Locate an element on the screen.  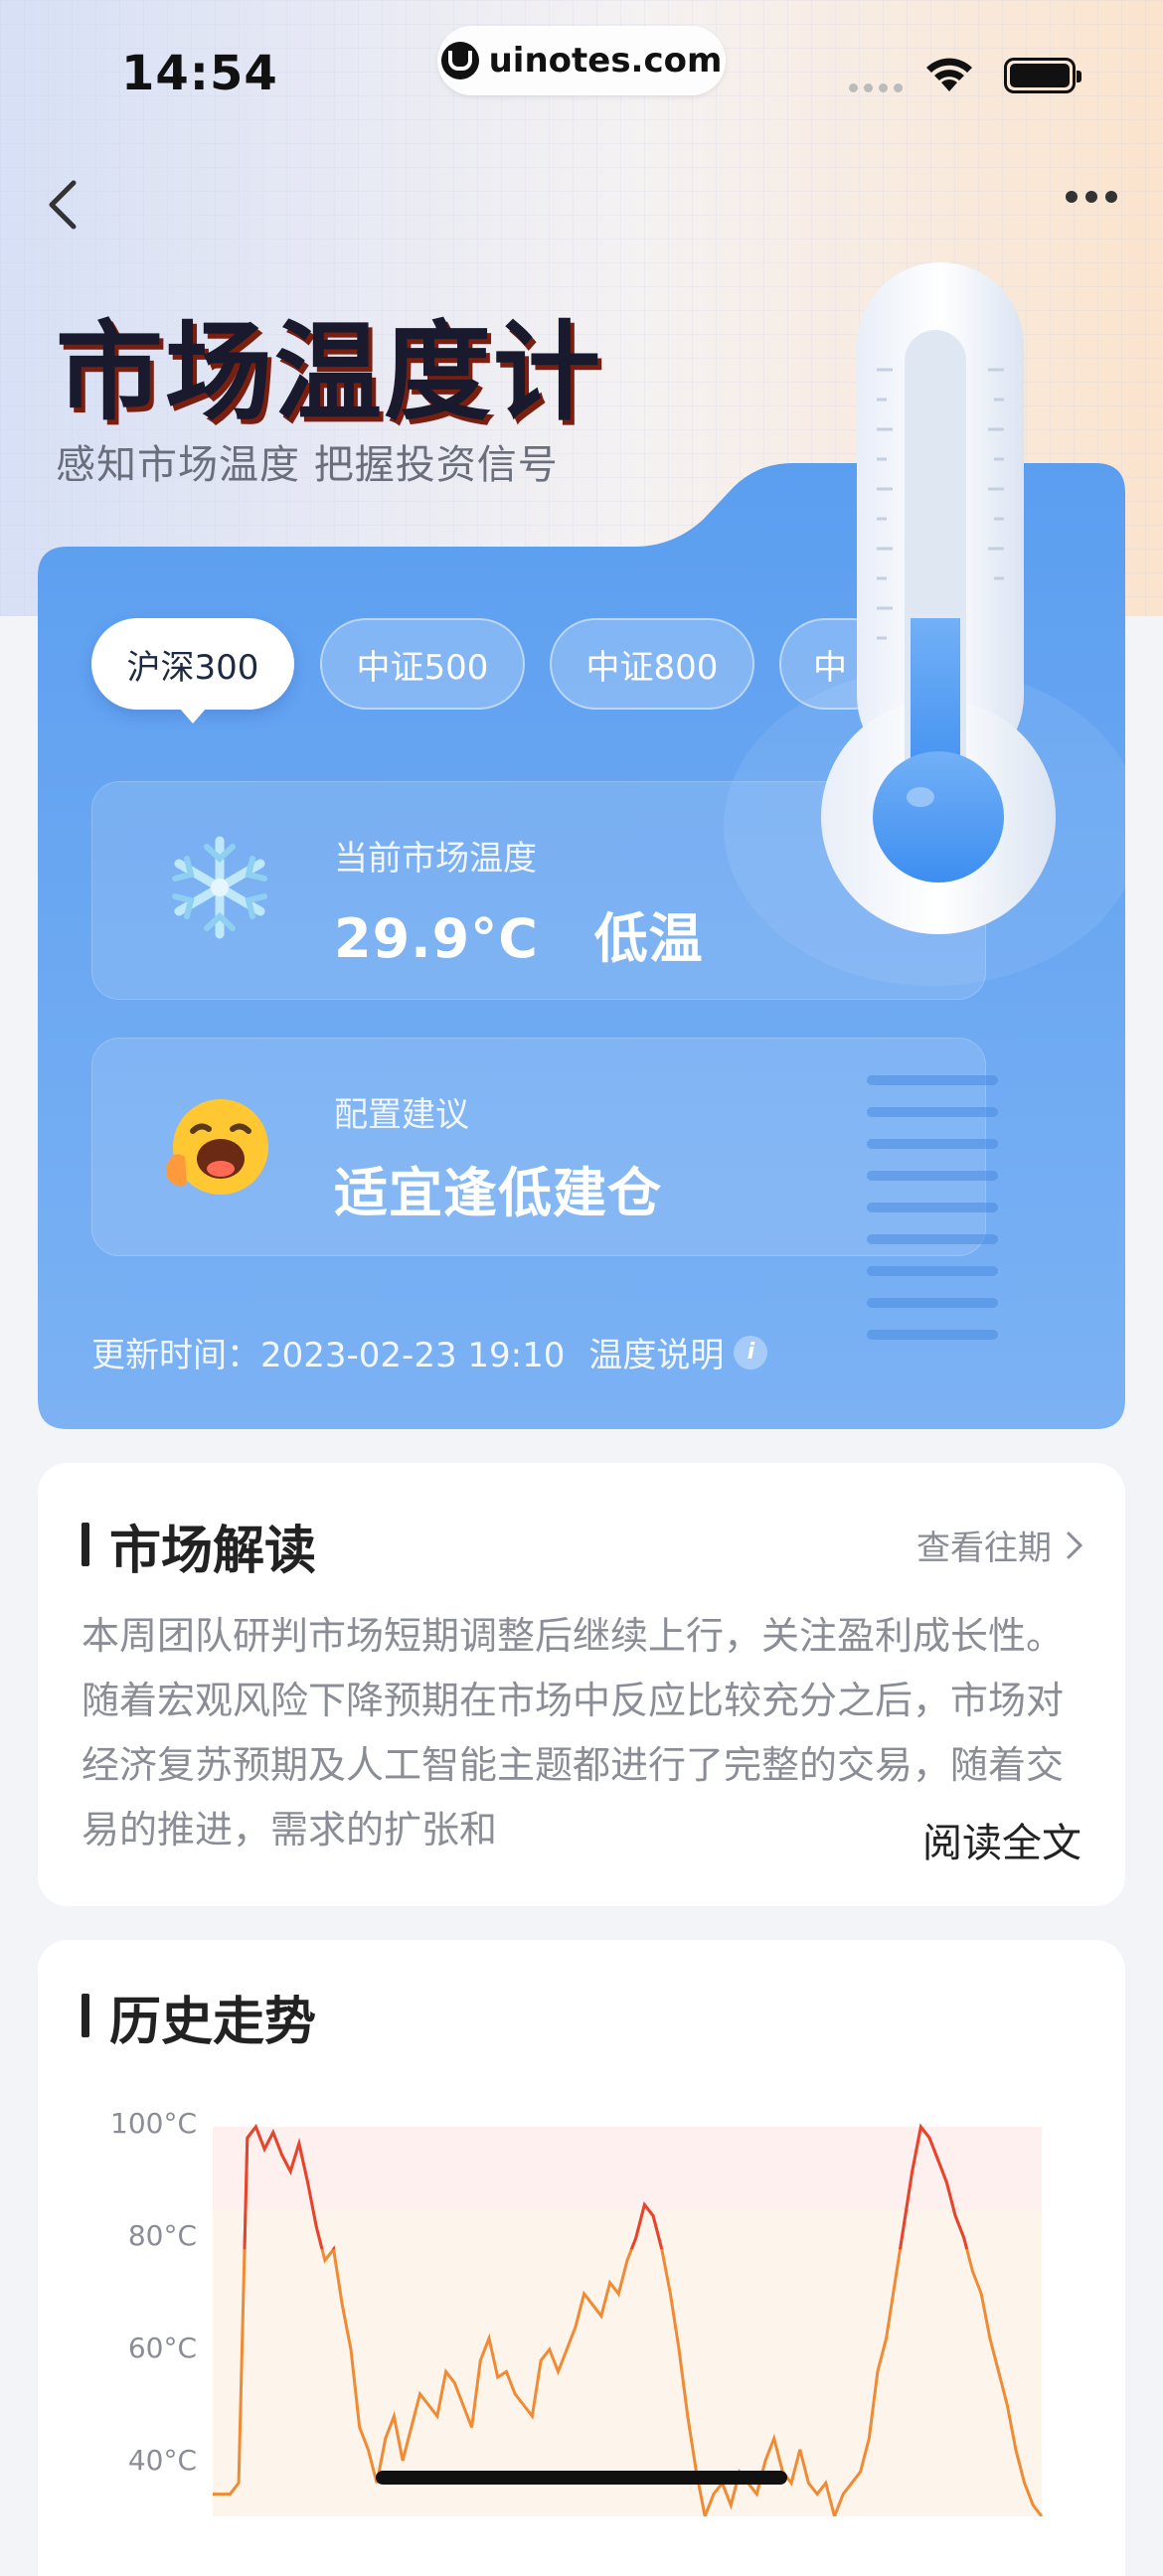
snowflake-icon is located at coordinates (219, 887).